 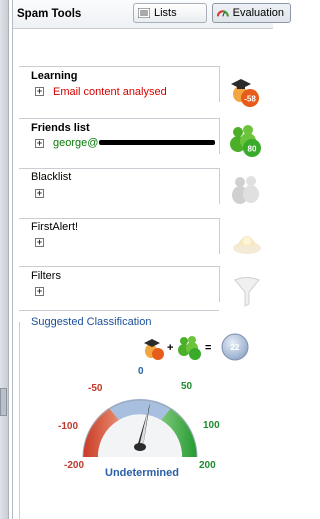 I want to click on funnel-icon, so click(x=247, y=292).